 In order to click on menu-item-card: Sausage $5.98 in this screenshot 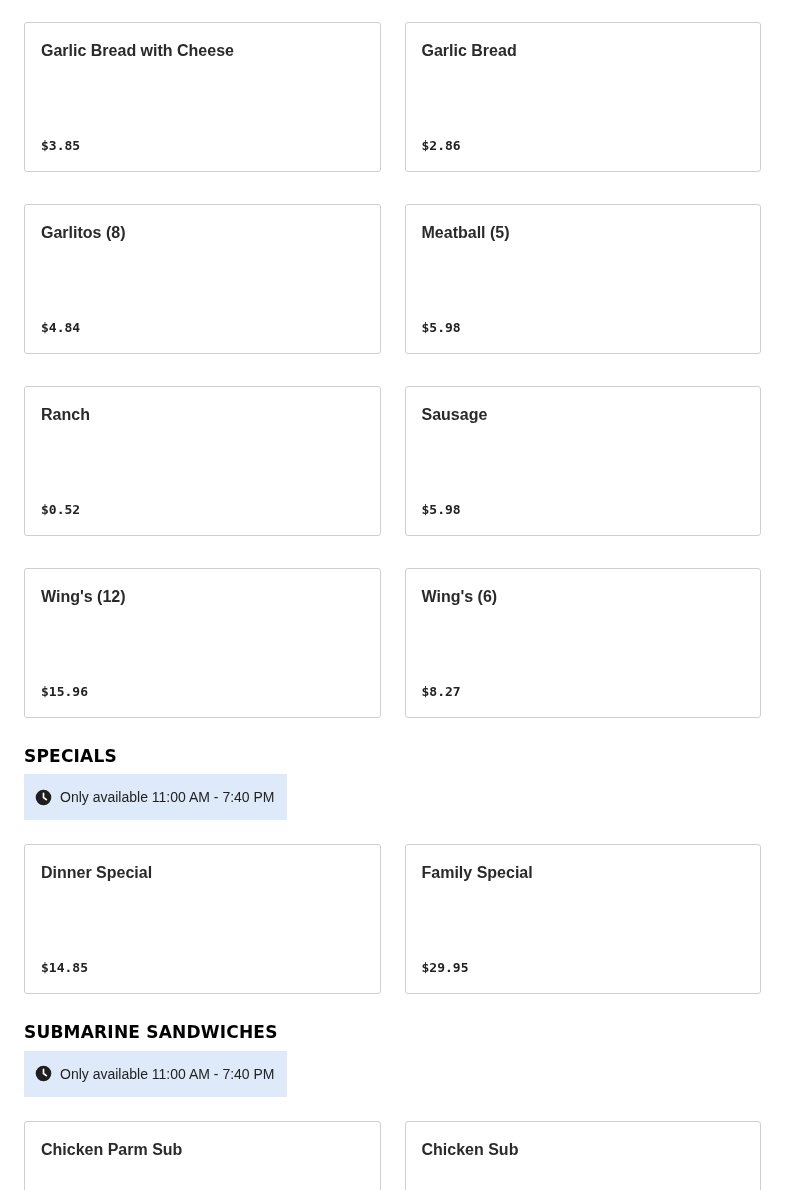, I will do `click(582, 461)`.